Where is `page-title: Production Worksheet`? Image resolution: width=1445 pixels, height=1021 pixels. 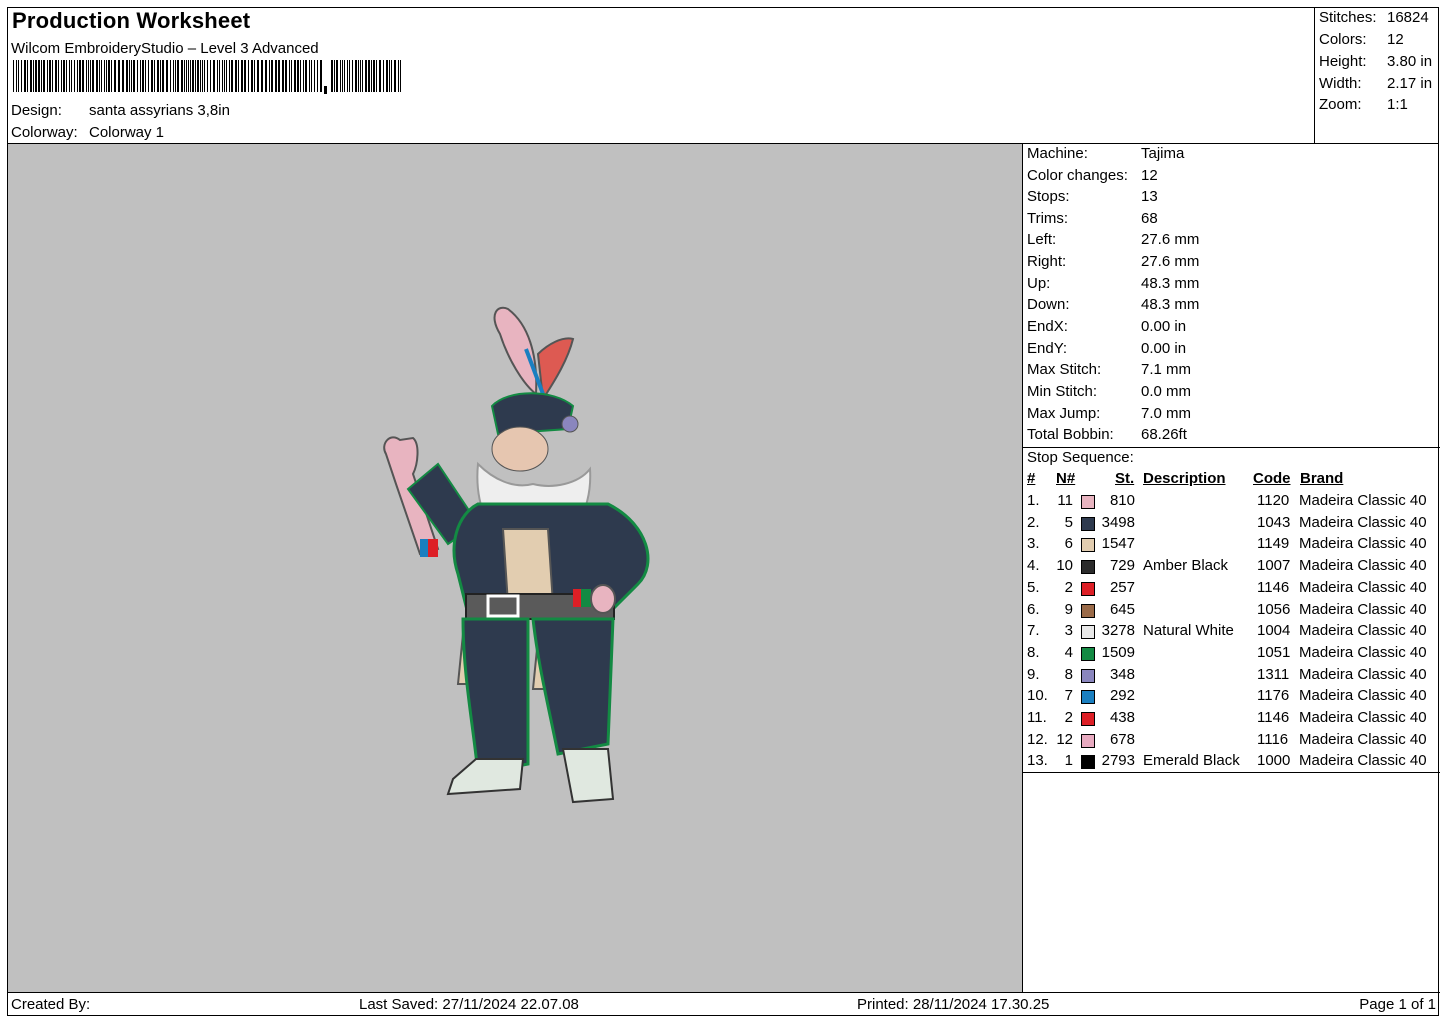 page-title: Production Worksheet is located at coordinates (131, 20).